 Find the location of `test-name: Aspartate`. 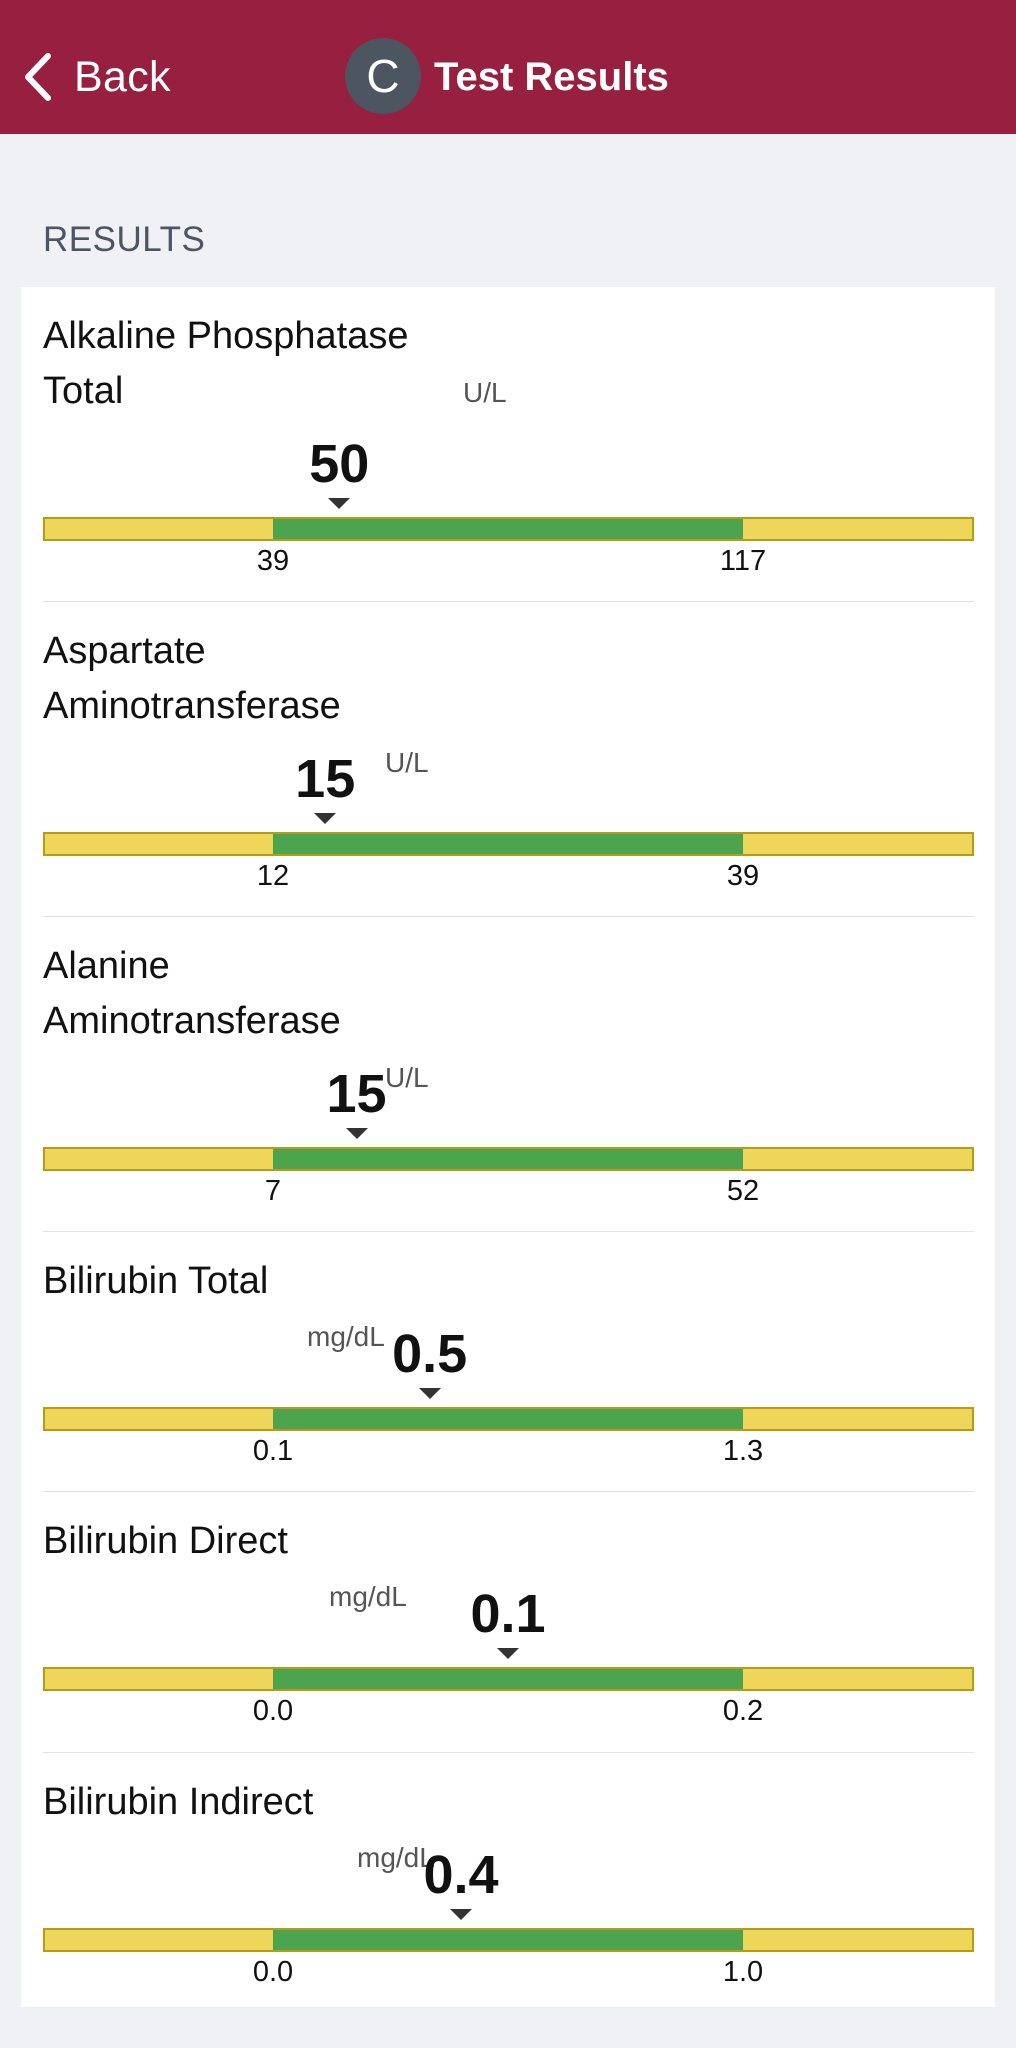

test-name: Aspartate is located at coordinates (124, 651).